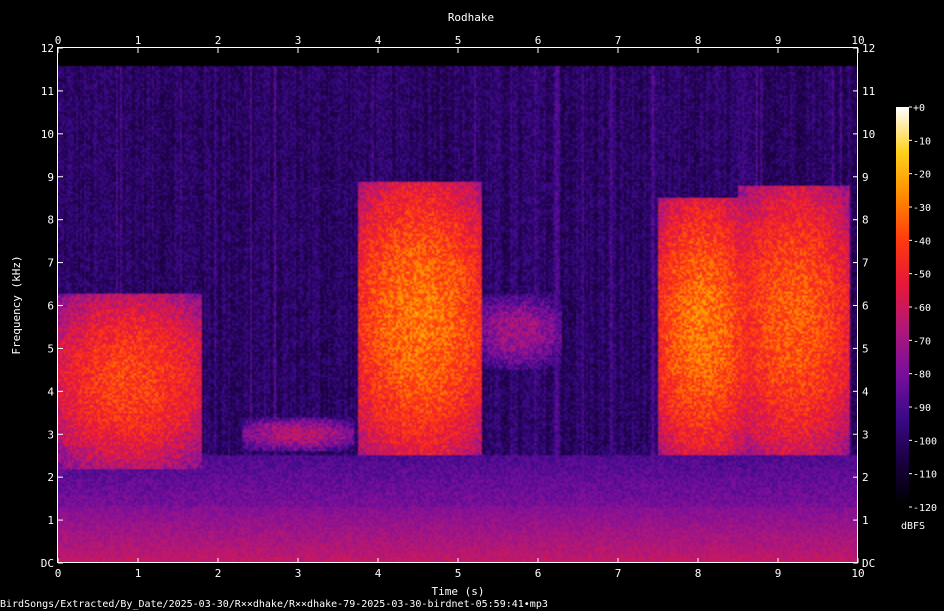 The height and width of the screenshot is (611, 944). I want to click on y-tick-label-right: 9, so click(865, 177).